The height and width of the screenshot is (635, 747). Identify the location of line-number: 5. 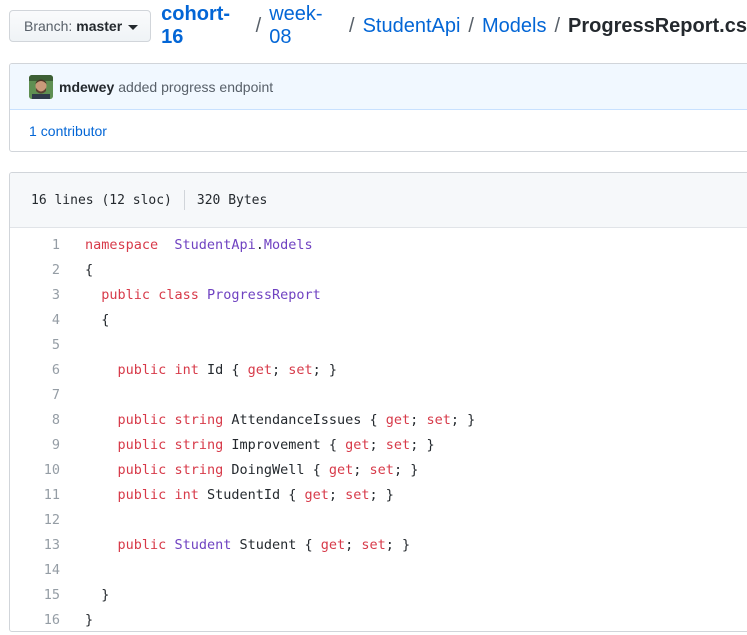
(35, 345).